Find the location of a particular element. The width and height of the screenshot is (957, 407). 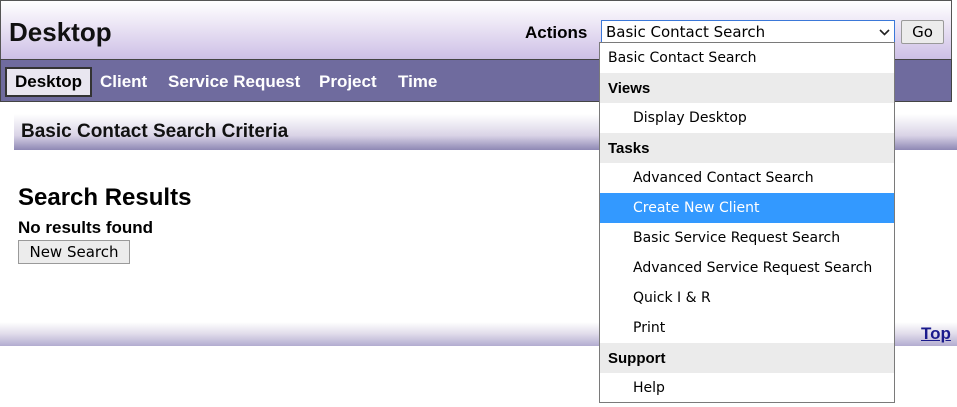

dropdown-group-support: Support is located at coordinates (747, 358).